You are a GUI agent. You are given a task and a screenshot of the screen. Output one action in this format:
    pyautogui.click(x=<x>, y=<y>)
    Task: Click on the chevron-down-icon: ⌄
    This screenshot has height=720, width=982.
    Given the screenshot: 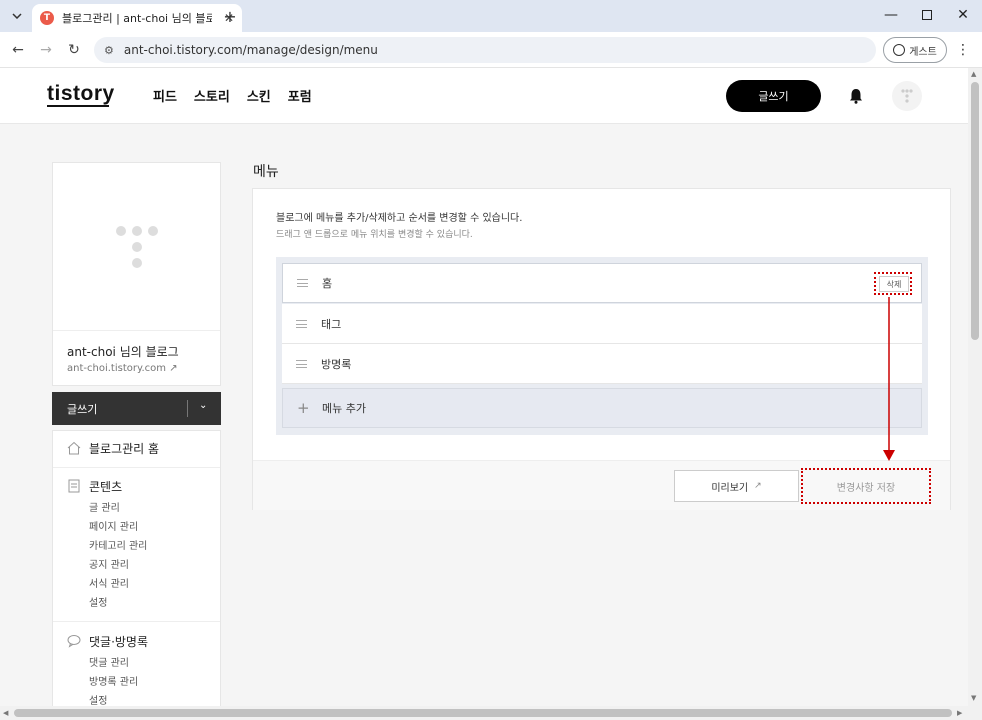 What is the action you would take?
    pyautogui.click(x=203, y=405)
    